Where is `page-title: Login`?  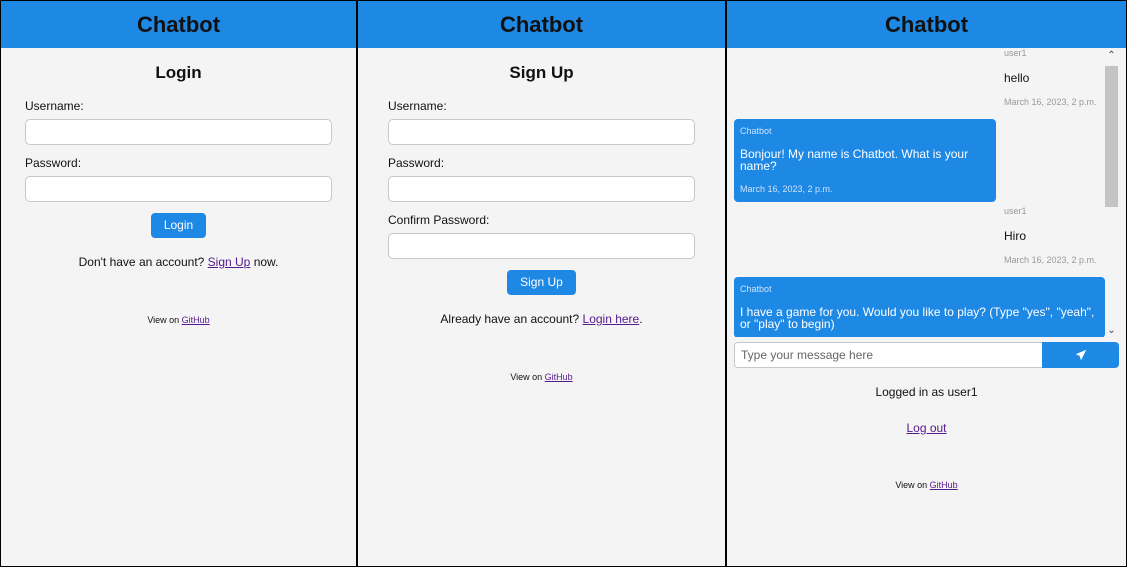 page-title: Login is located at coordinates (178, 72).